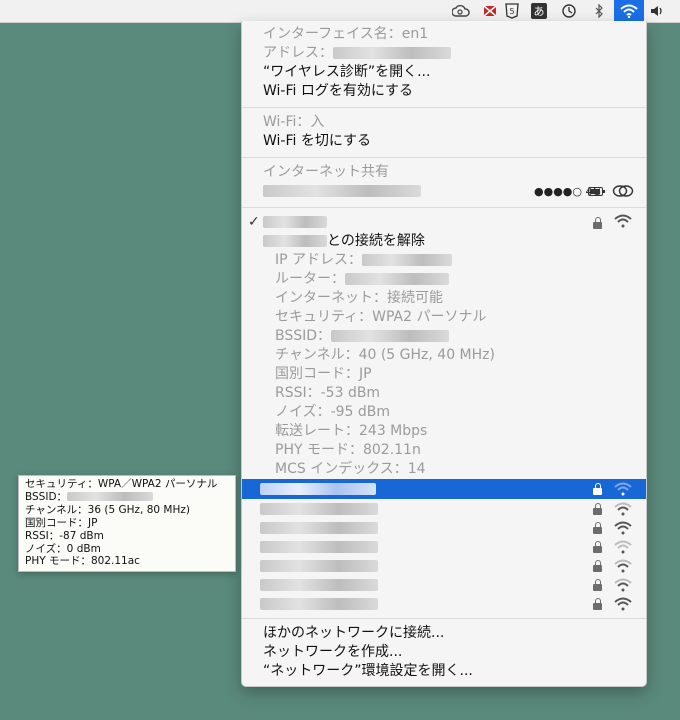 This screenshot has width=680, height=720. What do you see at coordinates (376, 241) in the screenshot?
I see `disconnect-label: との接続を解除` at bounding box center [376, 241].